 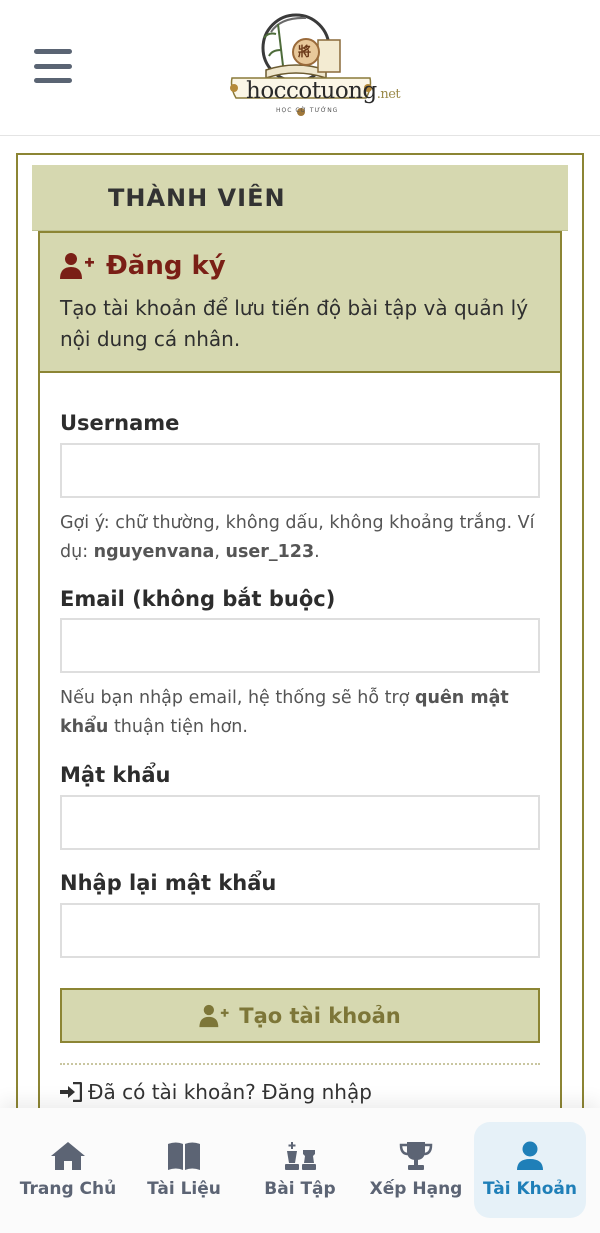 What do you see at coordinates (530, 1155) in the screenshot?
I see `user-icon` at bounding box center [530, 1155].